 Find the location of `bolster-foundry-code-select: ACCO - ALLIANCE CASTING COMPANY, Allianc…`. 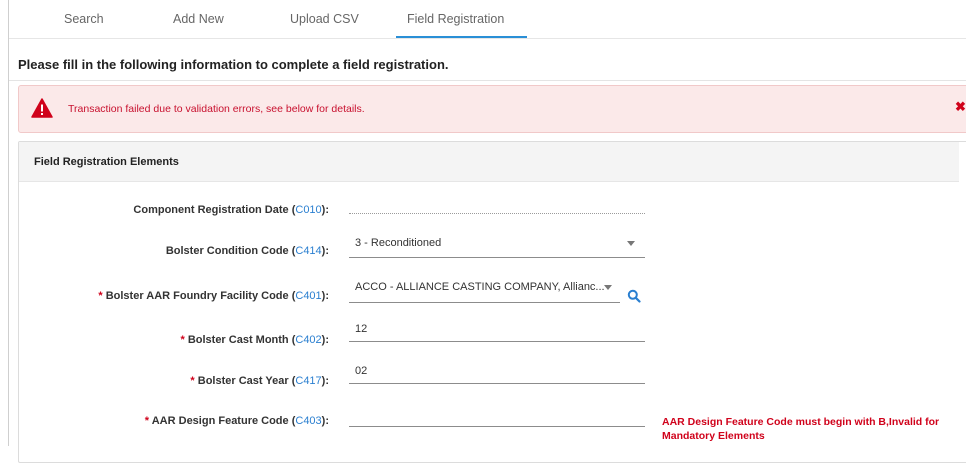

bolster-foundry-code-select: ACCO - ALLIANCE CASTING COMPANY, Allianc… is located at coordinates (484, 292).